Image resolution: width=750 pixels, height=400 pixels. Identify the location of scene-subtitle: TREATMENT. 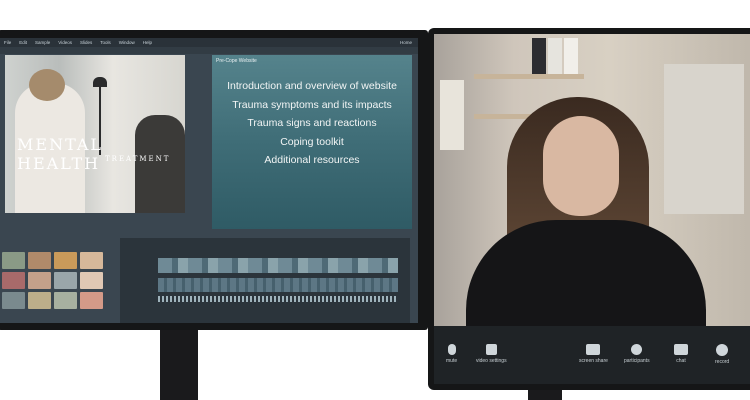
(138, 159).